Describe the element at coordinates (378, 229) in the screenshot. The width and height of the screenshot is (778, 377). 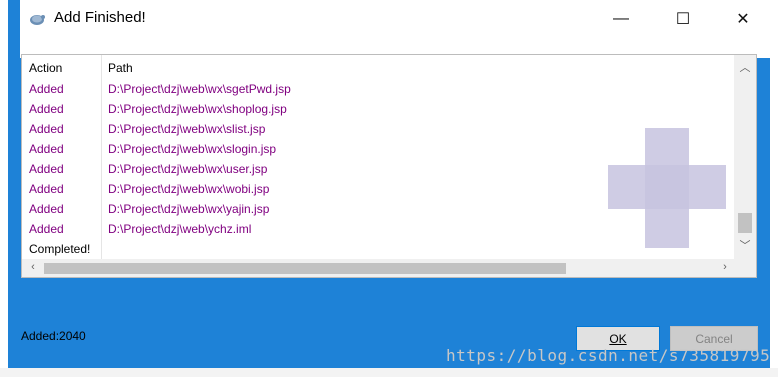
I see `list-row: Added D:\Project\dzj\web\ychz.iml` at that location.